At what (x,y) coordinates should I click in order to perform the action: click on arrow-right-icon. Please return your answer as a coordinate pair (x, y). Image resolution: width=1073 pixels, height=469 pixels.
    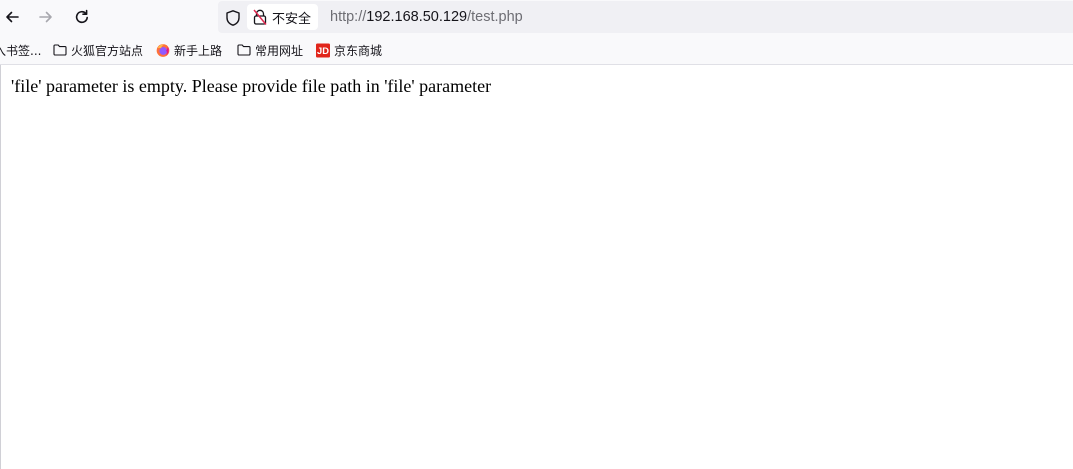
    Looking at the image, I should click on (45, 17).